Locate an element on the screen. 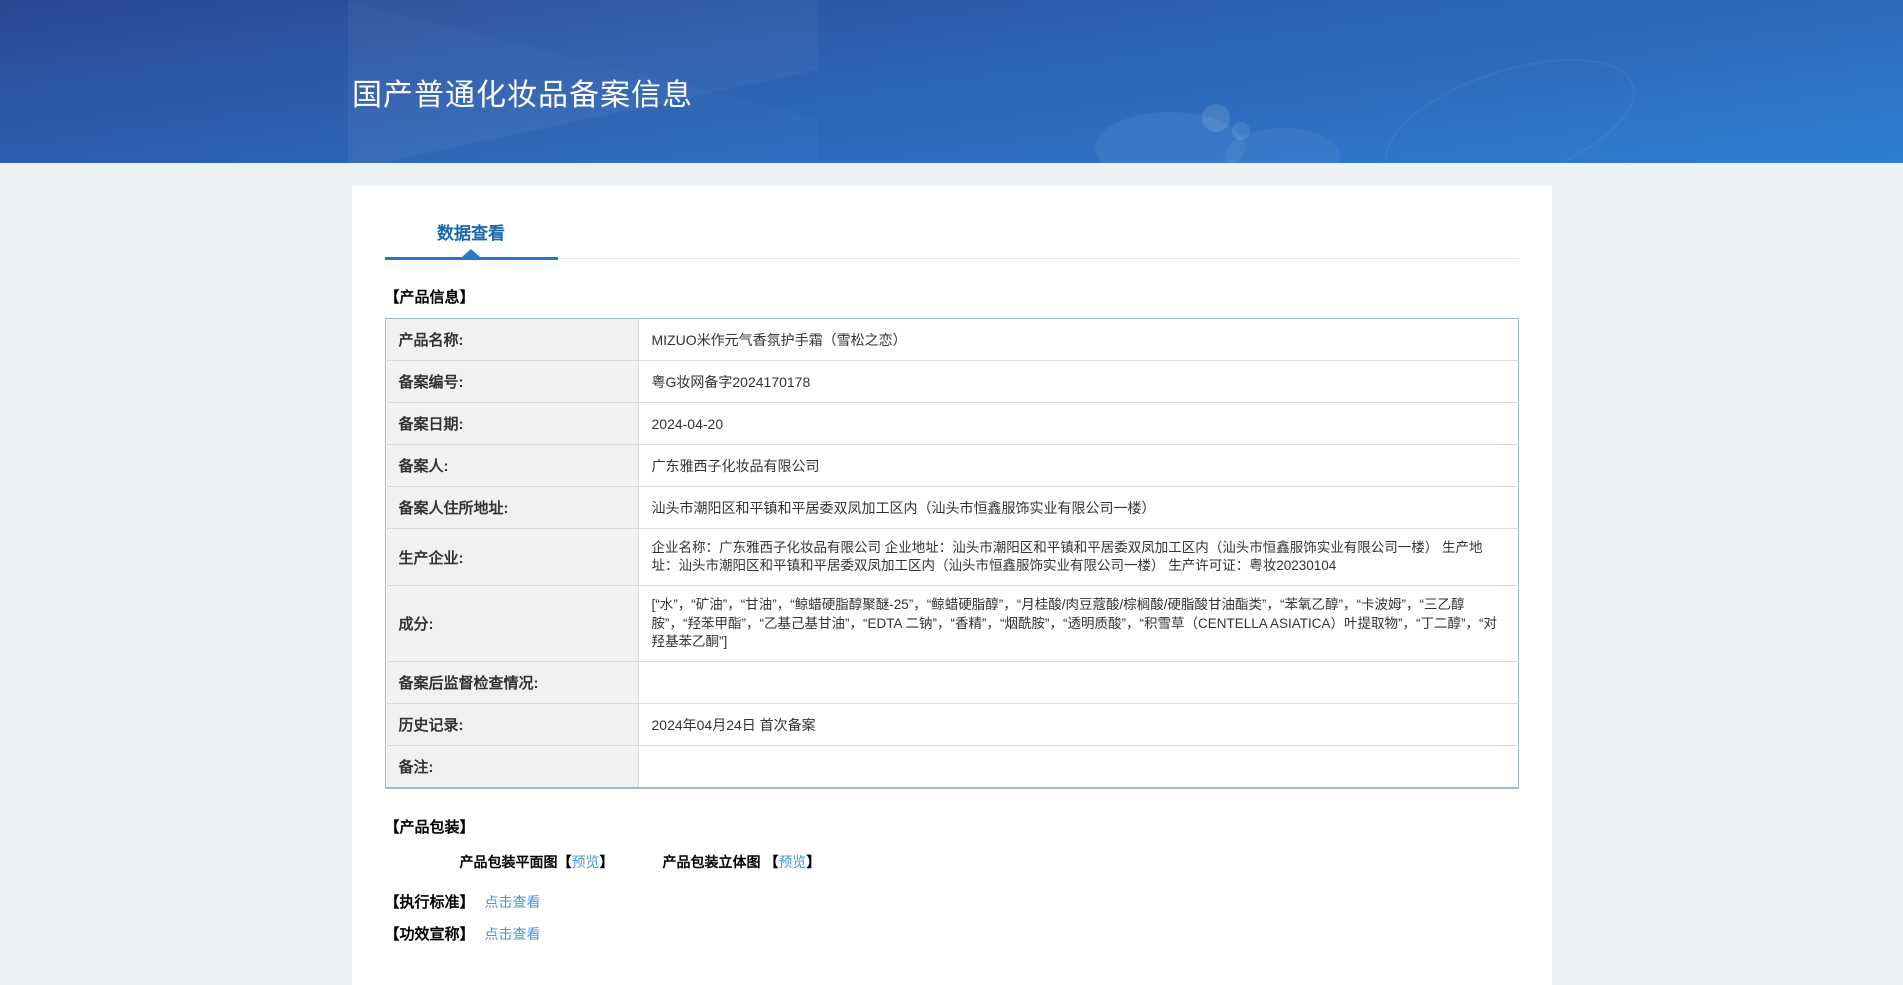 This screenshot has width=1903, height=985. field-label: 备注: is located at coordinates (512, 767).